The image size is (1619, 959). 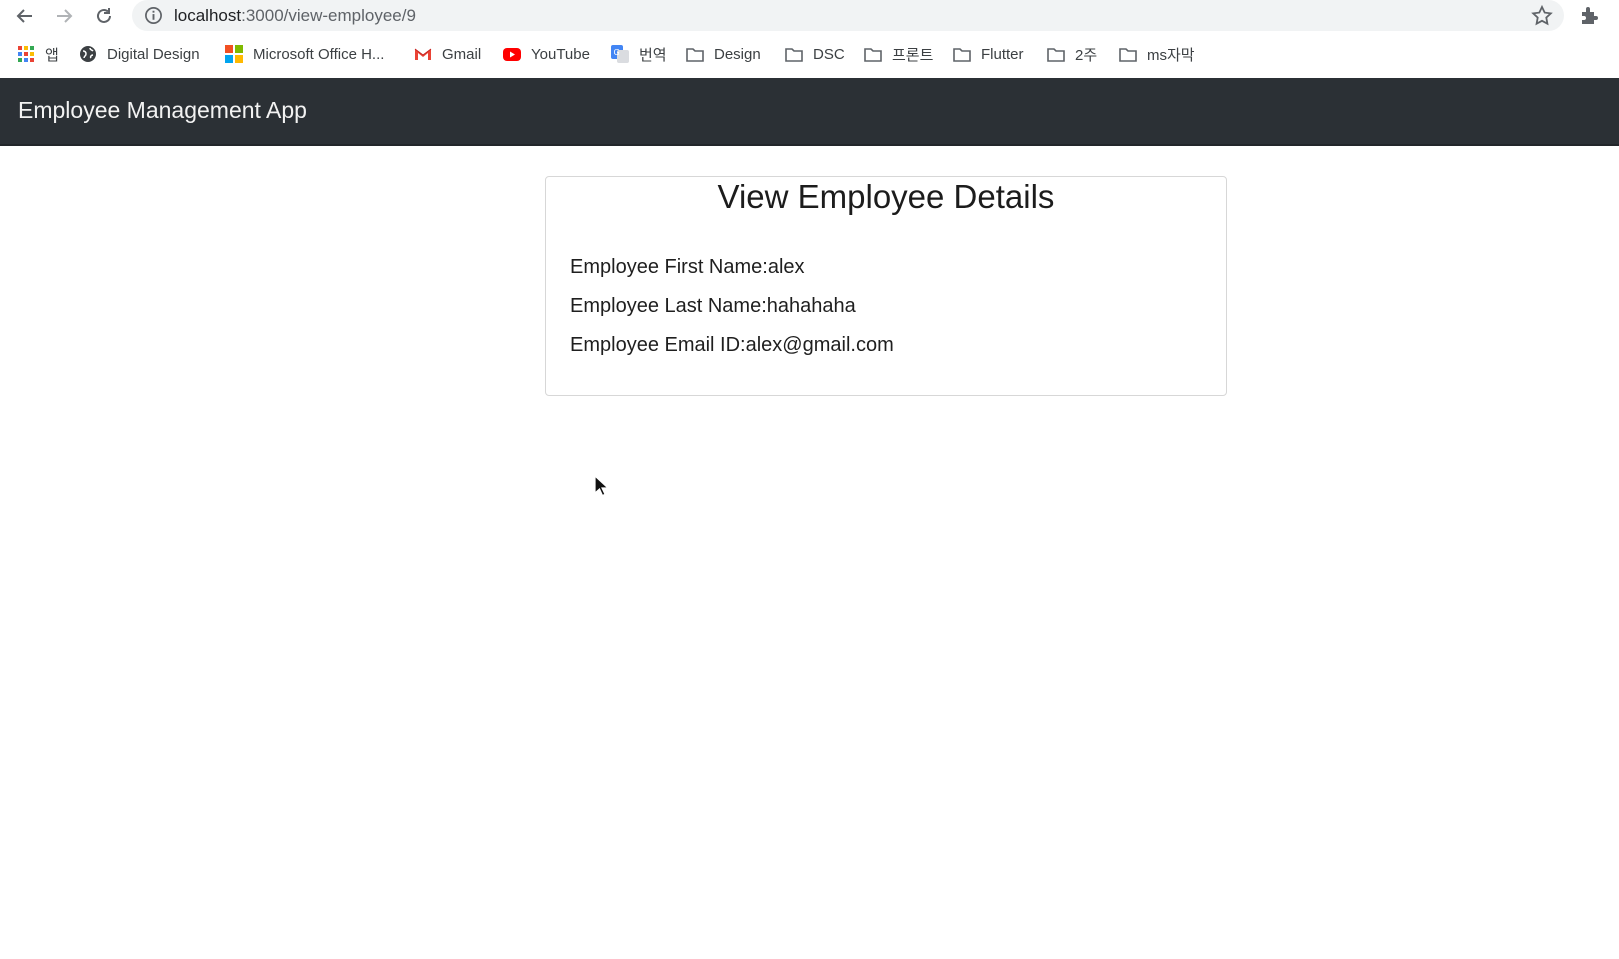 What do you see at coordinates (1590, 16) in the screenshot?
I see `extensions-puzzle-icon` at bounding box center [1590, 16].